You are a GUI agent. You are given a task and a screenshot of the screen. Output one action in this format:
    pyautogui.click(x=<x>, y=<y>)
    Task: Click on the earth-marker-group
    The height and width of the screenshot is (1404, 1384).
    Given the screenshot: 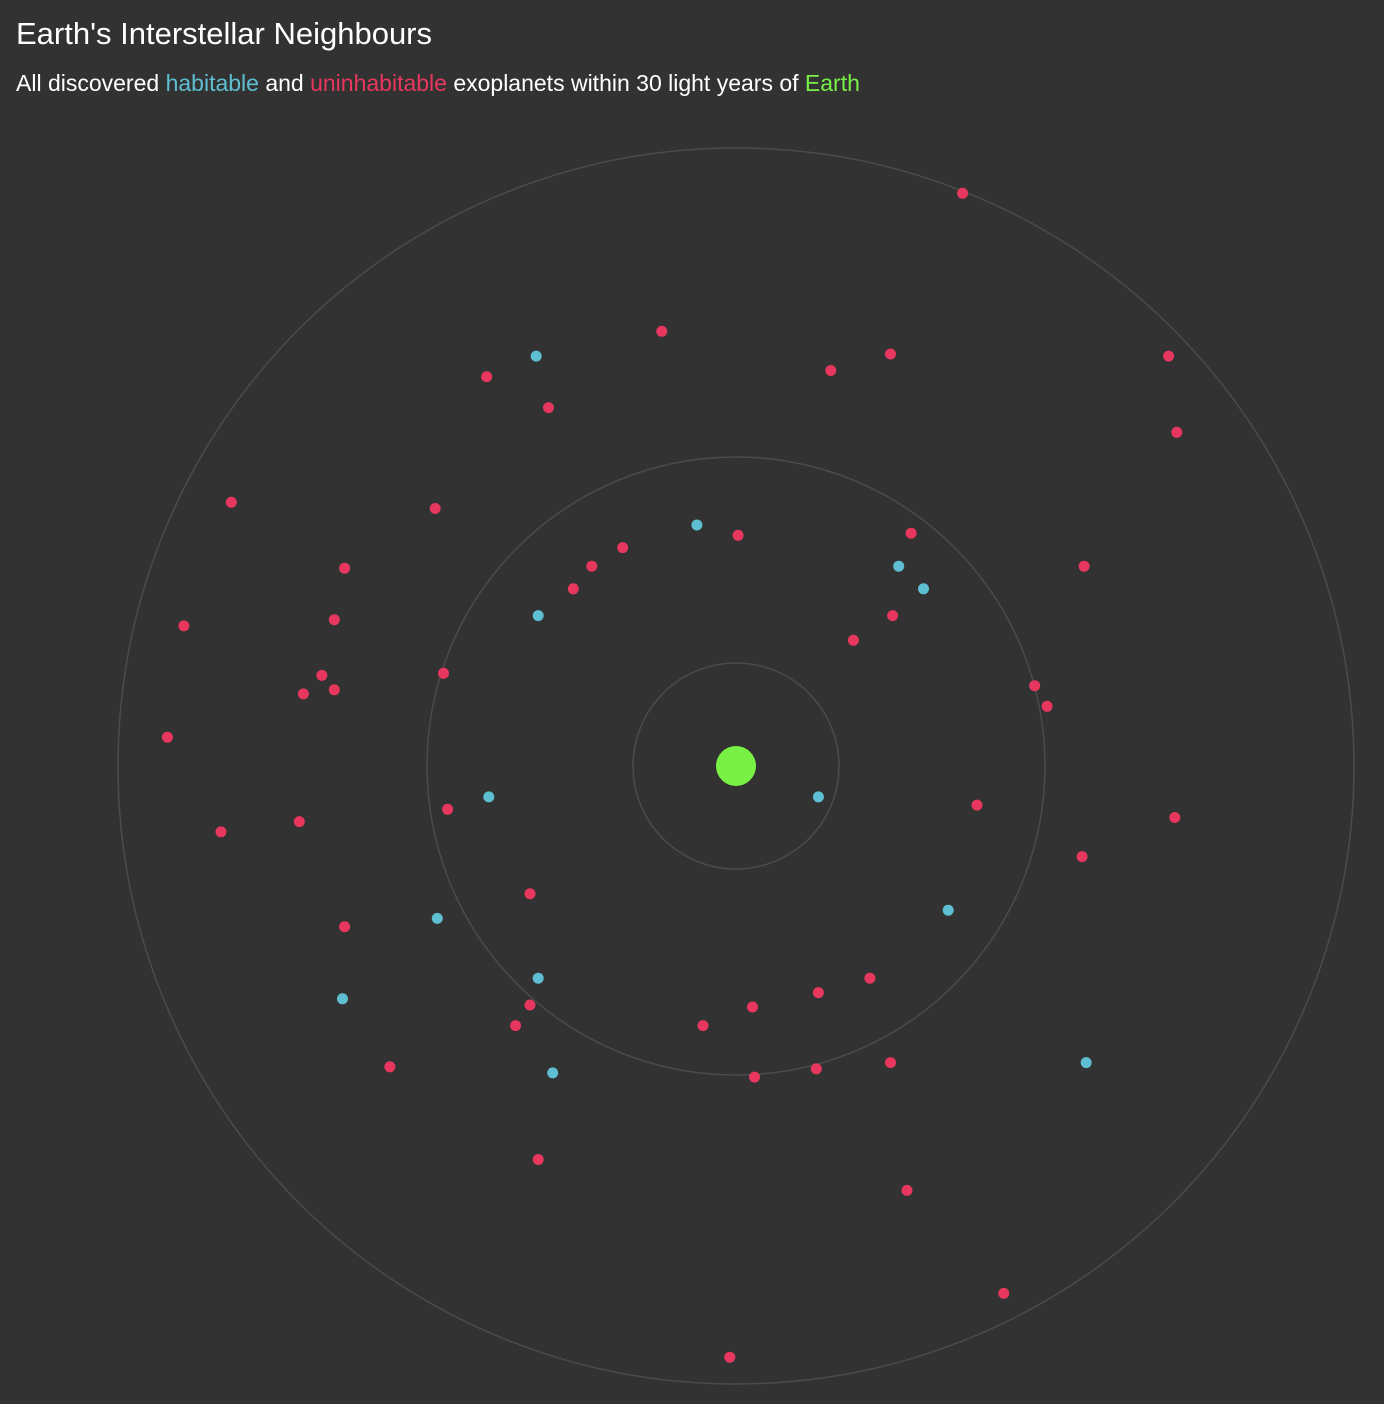 What is the action you would take?
    pyautogui.click(x=736, y=766)
    